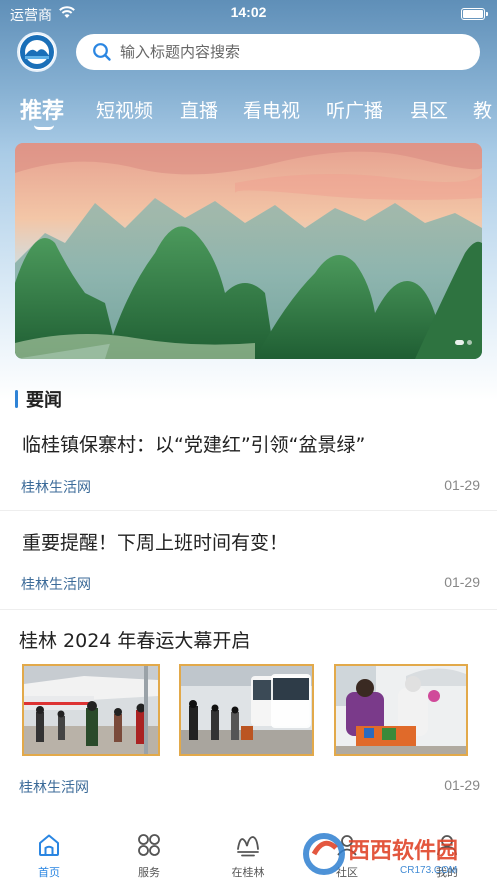  I want to click on tab-radio: 听广播, so click(354, 109).